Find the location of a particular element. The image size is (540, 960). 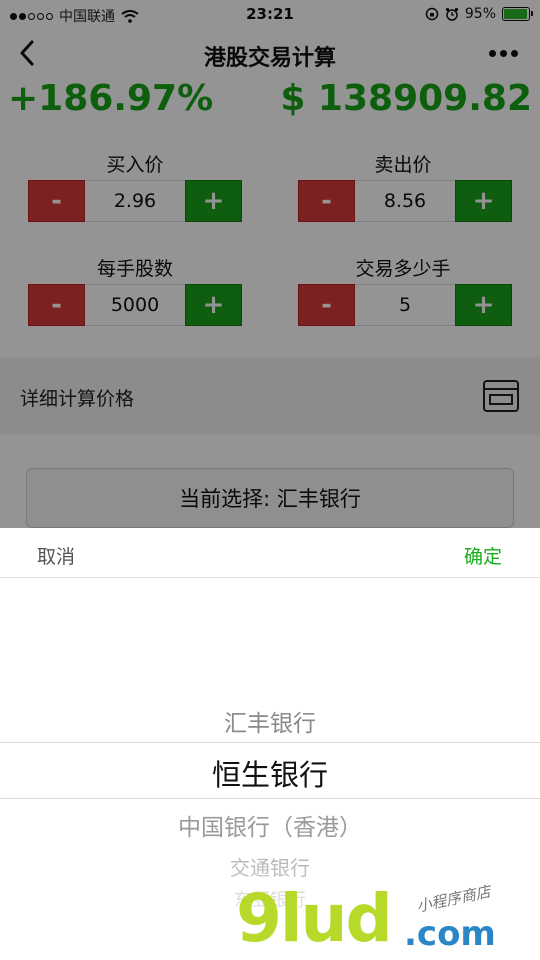

picker-option-selected: 恒生银行 is located at coordinates (270, 773).